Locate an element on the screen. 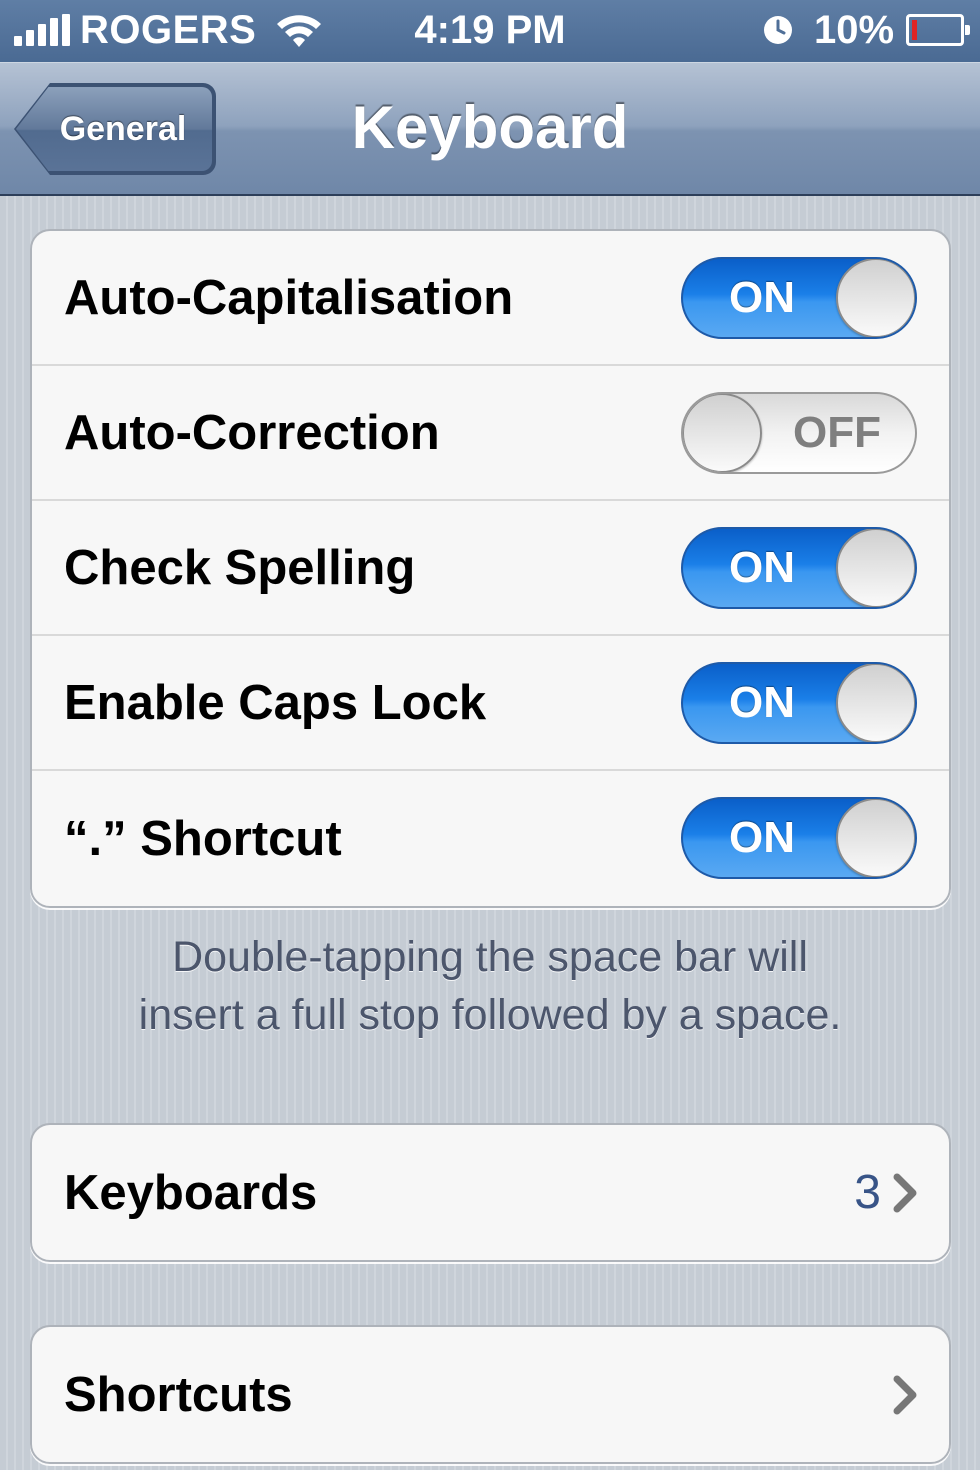 The width and height of the screenshot is (980, 1470). footer-note-line: Double-tapping the space bar will is located at coordinates (490, 957).